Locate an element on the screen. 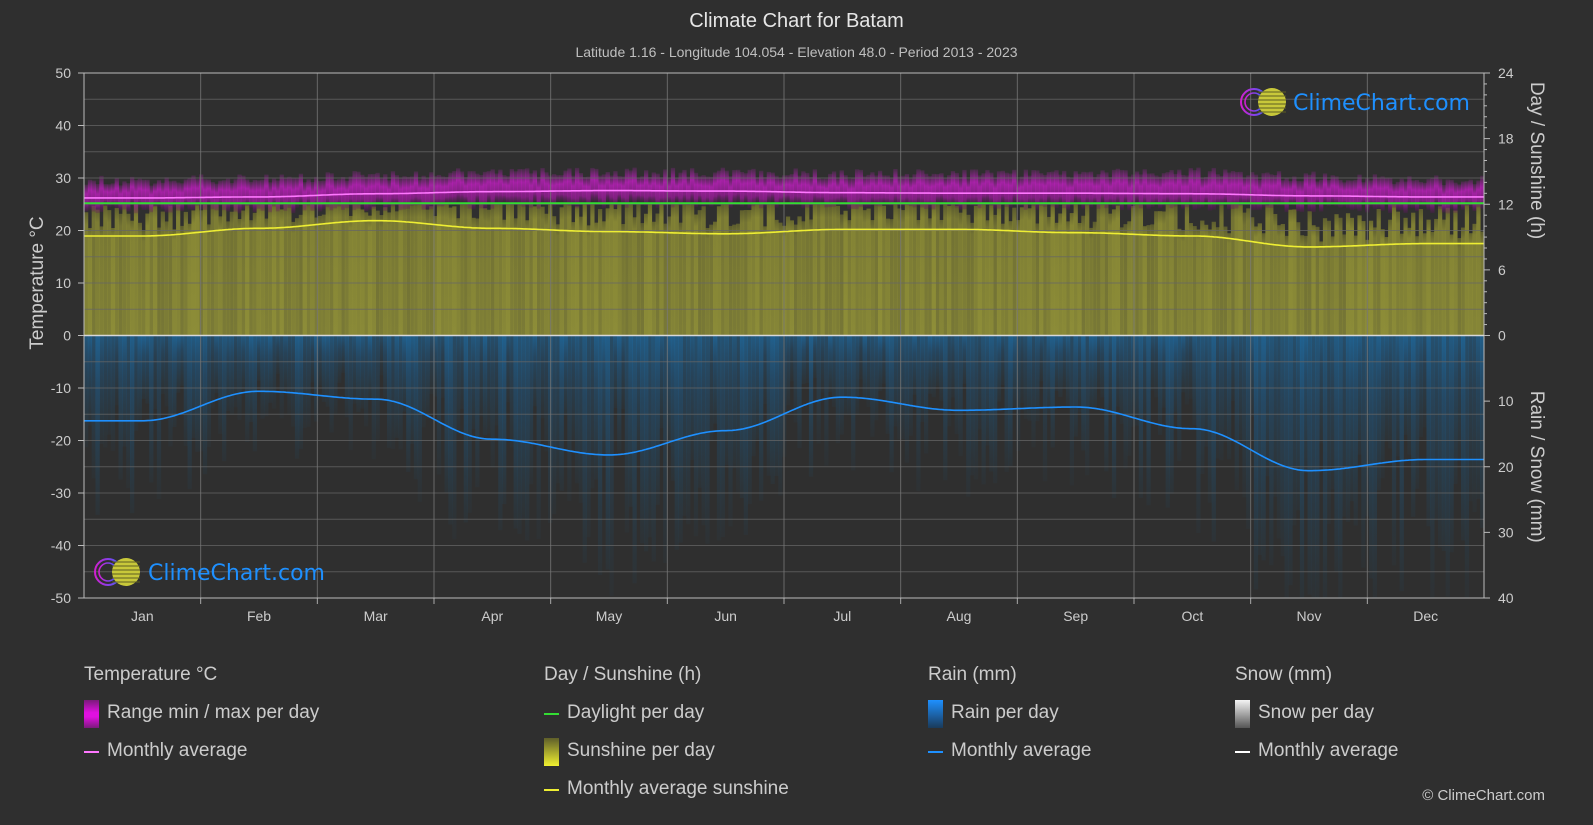  y-tick-label-right-rain: 40 is located at coordinates (1506, 598).